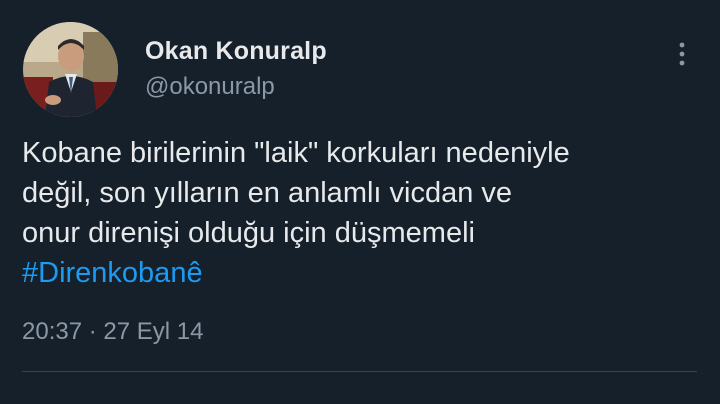  I want to click on author-name: Okan Konuralp, so click(236, 51).